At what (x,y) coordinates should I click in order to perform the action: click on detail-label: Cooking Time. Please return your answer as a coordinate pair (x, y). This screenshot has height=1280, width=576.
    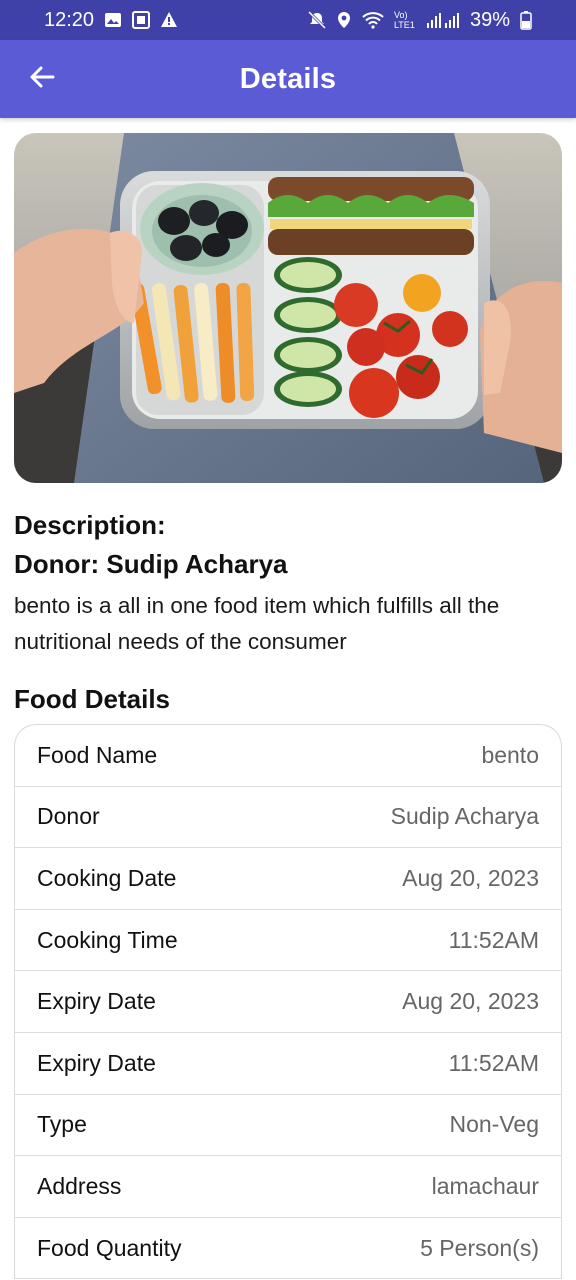
    Looking at the image, I should click on (107, 939).